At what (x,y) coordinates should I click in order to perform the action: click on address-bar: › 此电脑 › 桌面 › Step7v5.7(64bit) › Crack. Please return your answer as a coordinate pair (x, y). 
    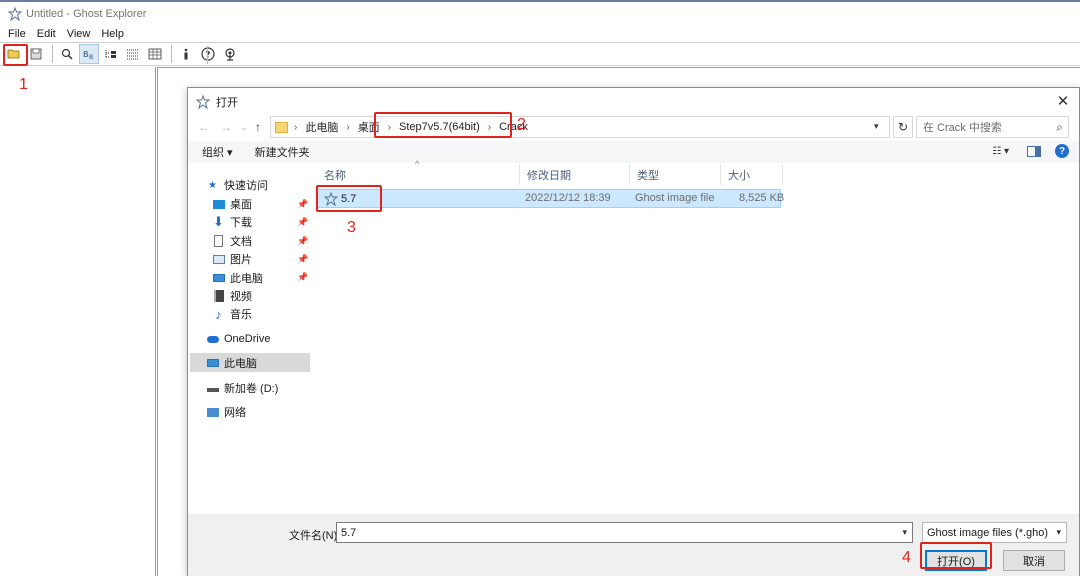
    Looking at the image, I should click on (580, 127).